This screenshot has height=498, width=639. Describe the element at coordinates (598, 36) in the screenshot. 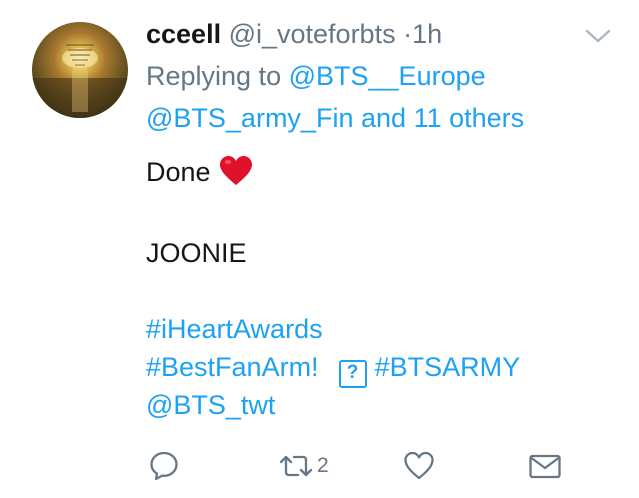

I see `chevron-down-icon` at that location.